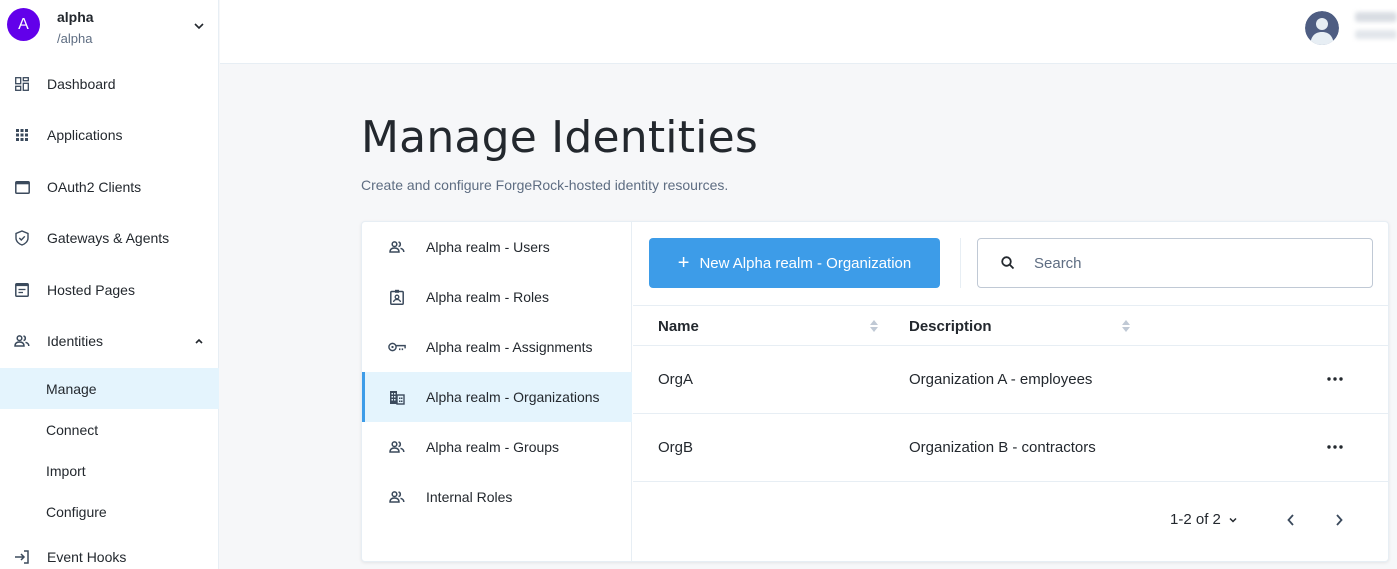 The image size is (1397, 569). Describe the element at coordinates (1008, 263) in the screenshot. I see `search-icon` at that location.